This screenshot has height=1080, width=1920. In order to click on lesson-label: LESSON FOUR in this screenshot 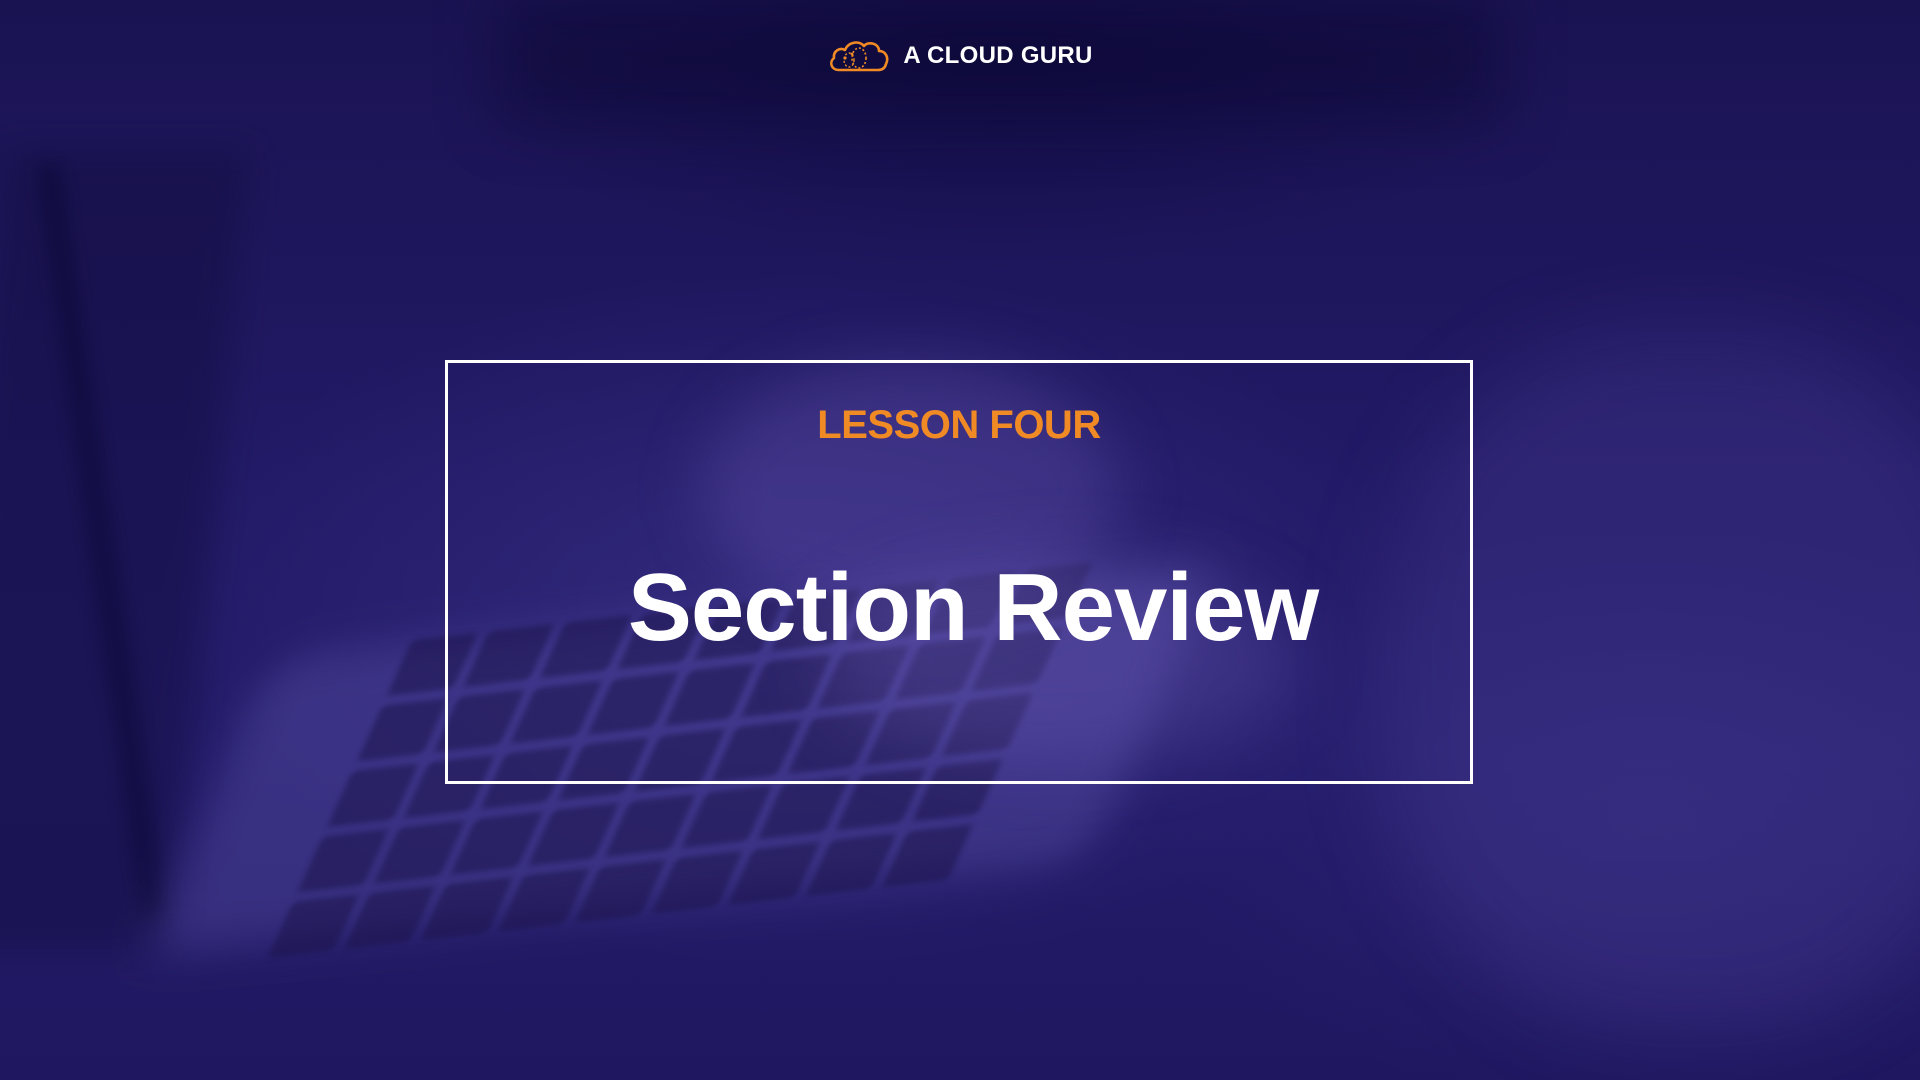, I will do `click(959, 425)`.